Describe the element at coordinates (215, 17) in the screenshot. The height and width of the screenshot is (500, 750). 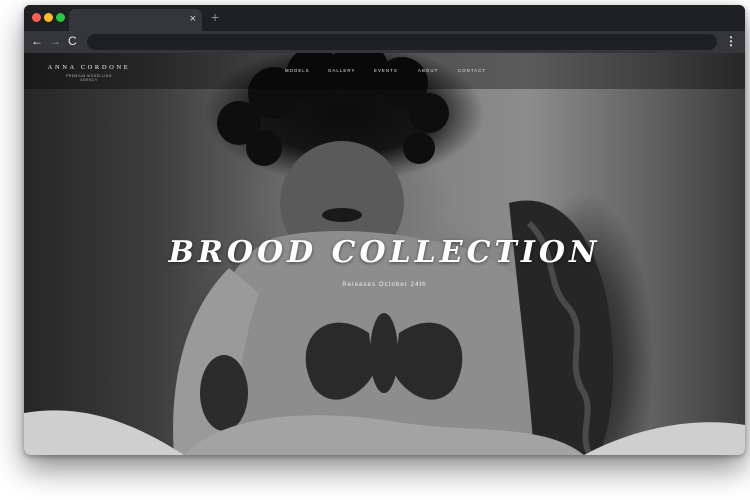
I see `new-tab-icon: +` at that location.